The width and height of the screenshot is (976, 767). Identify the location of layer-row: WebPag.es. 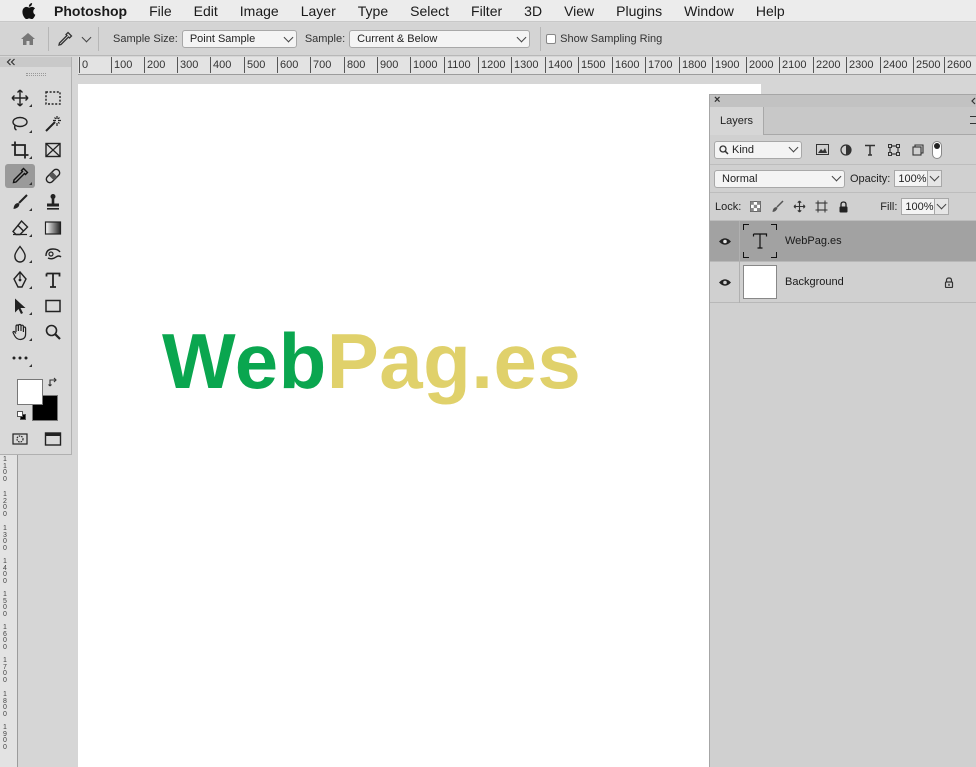
(843, 241).